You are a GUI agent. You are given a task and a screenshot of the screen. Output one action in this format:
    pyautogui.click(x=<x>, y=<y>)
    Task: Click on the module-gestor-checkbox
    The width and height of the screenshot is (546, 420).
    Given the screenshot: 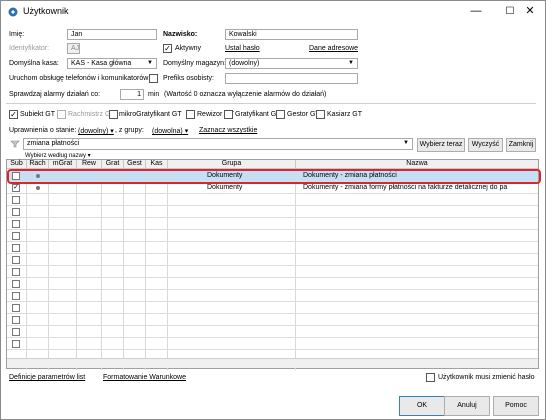 What is the action you would take?
    pyautogui.click(x=280, y=114)
    